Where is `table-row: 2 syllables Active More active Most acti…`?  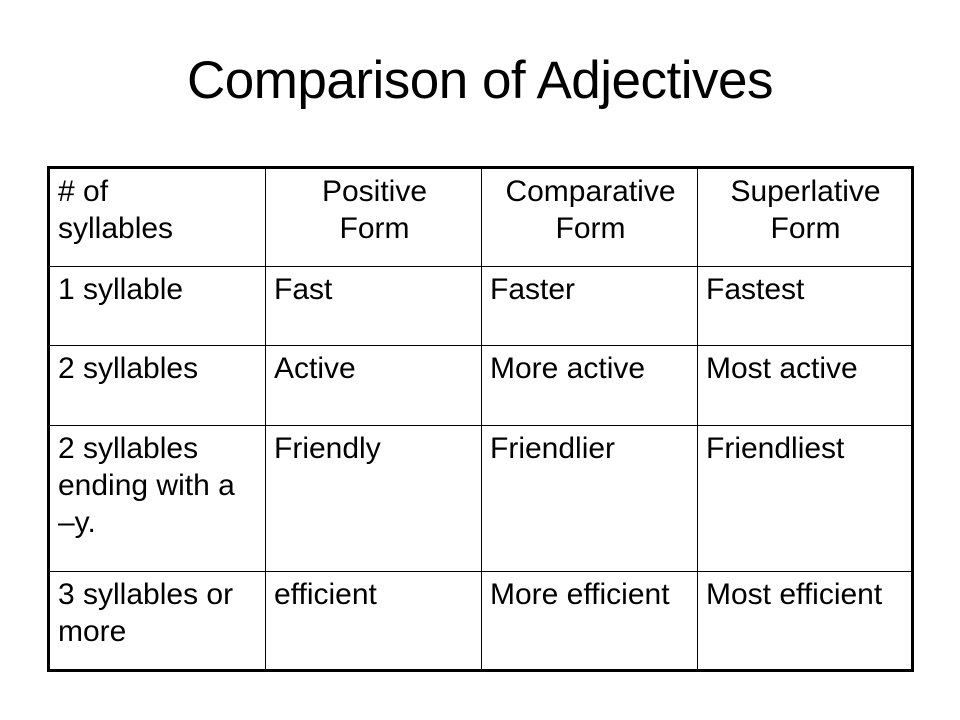
table-row: 2 syllables Active More active Most acti… is located at coordinates (480, 385).